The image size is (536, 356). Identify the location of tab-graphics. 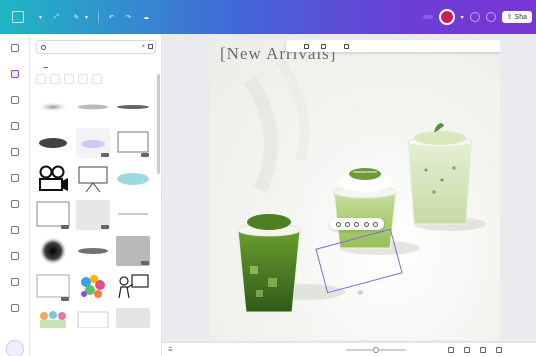
(46, 63).